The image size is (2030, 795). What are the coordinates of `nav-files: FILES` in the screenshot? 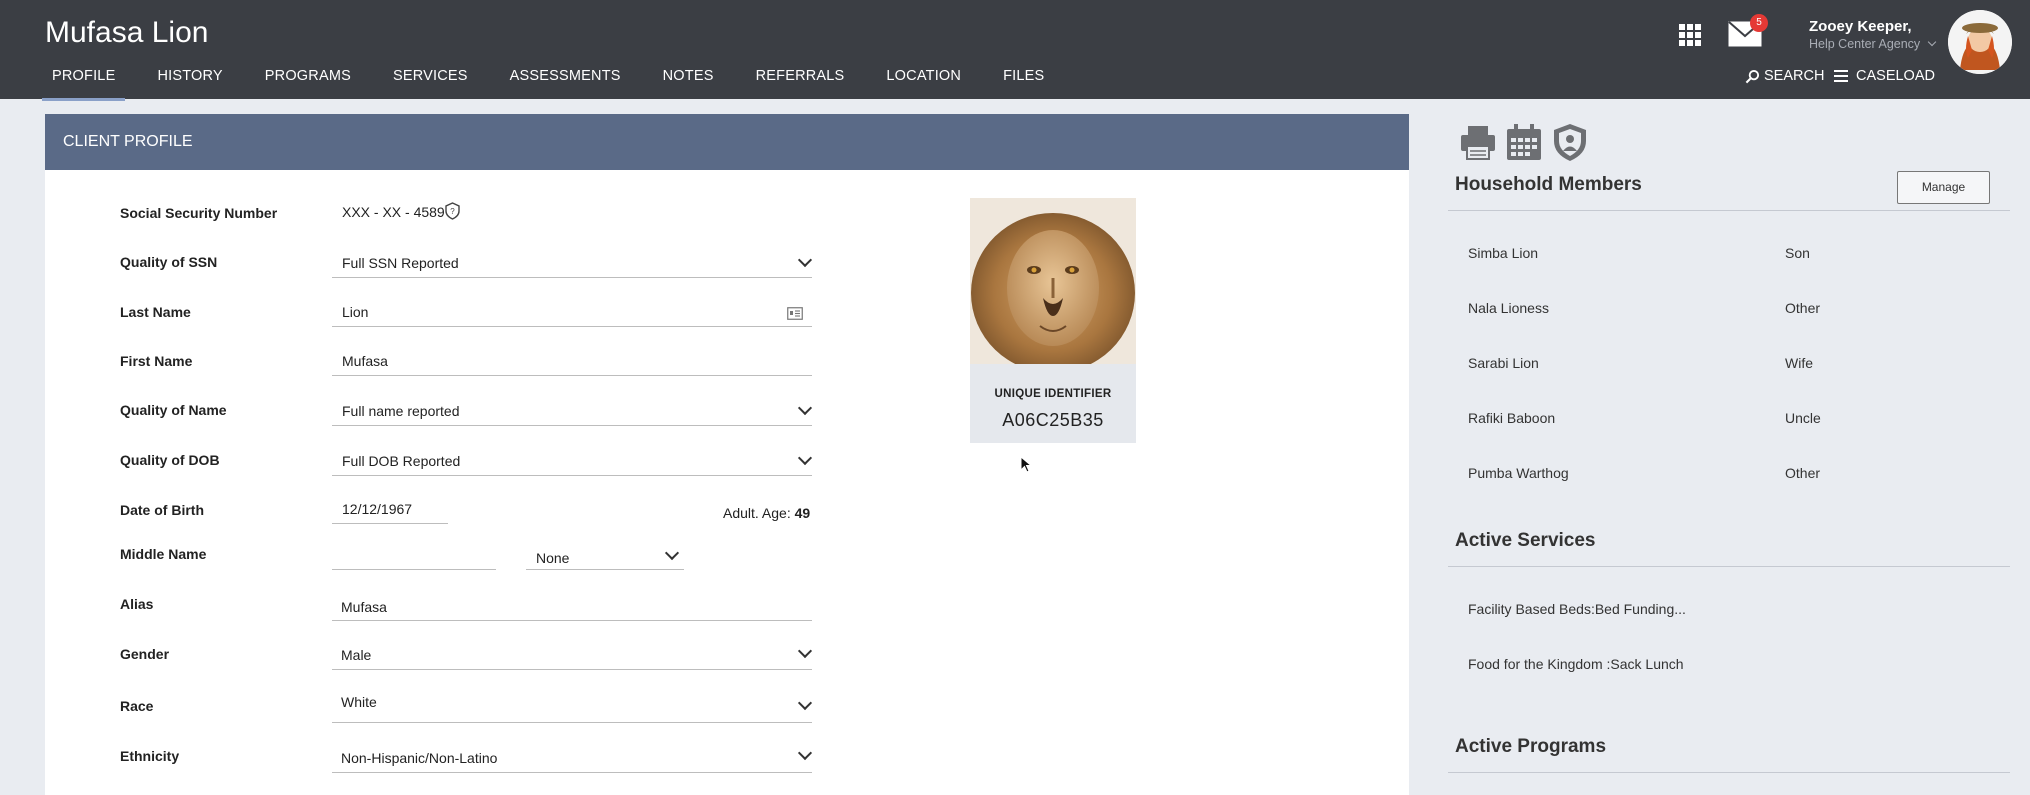 It's located at (1023, 84).